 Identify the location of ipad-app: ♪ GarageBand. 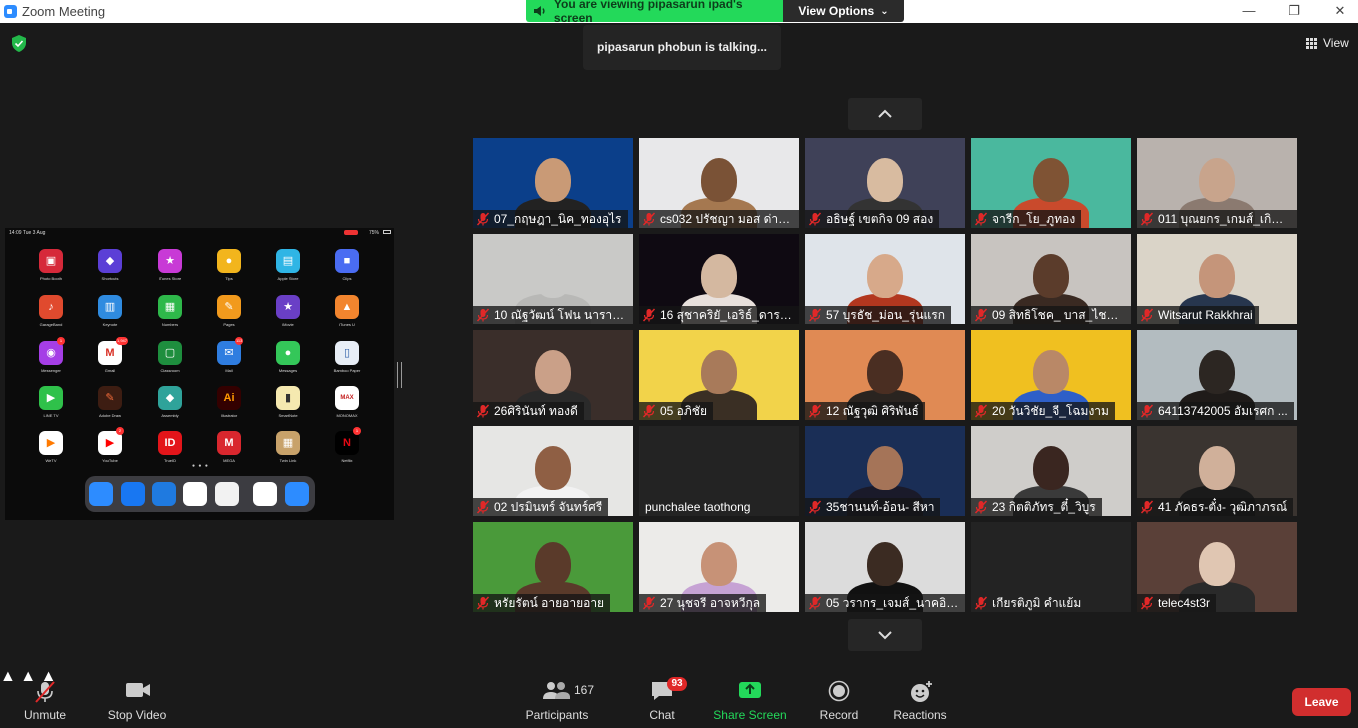
(51, 315).